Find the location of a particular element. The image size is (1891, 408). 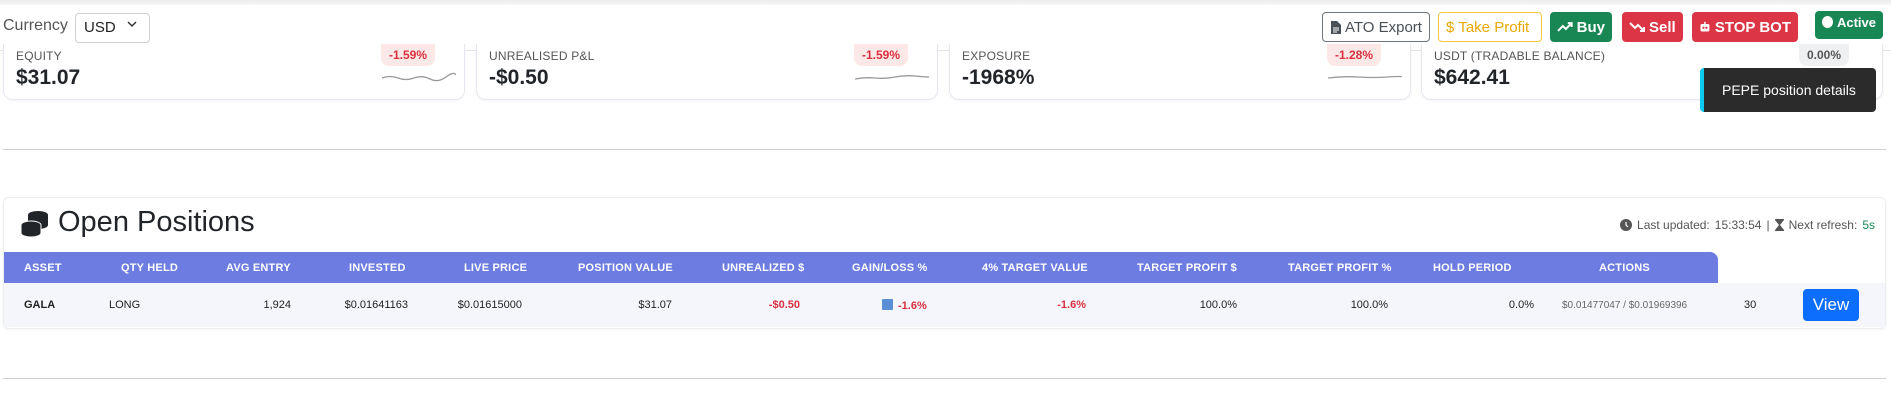

currency-label: Currency is located at coordinates (35, 25).